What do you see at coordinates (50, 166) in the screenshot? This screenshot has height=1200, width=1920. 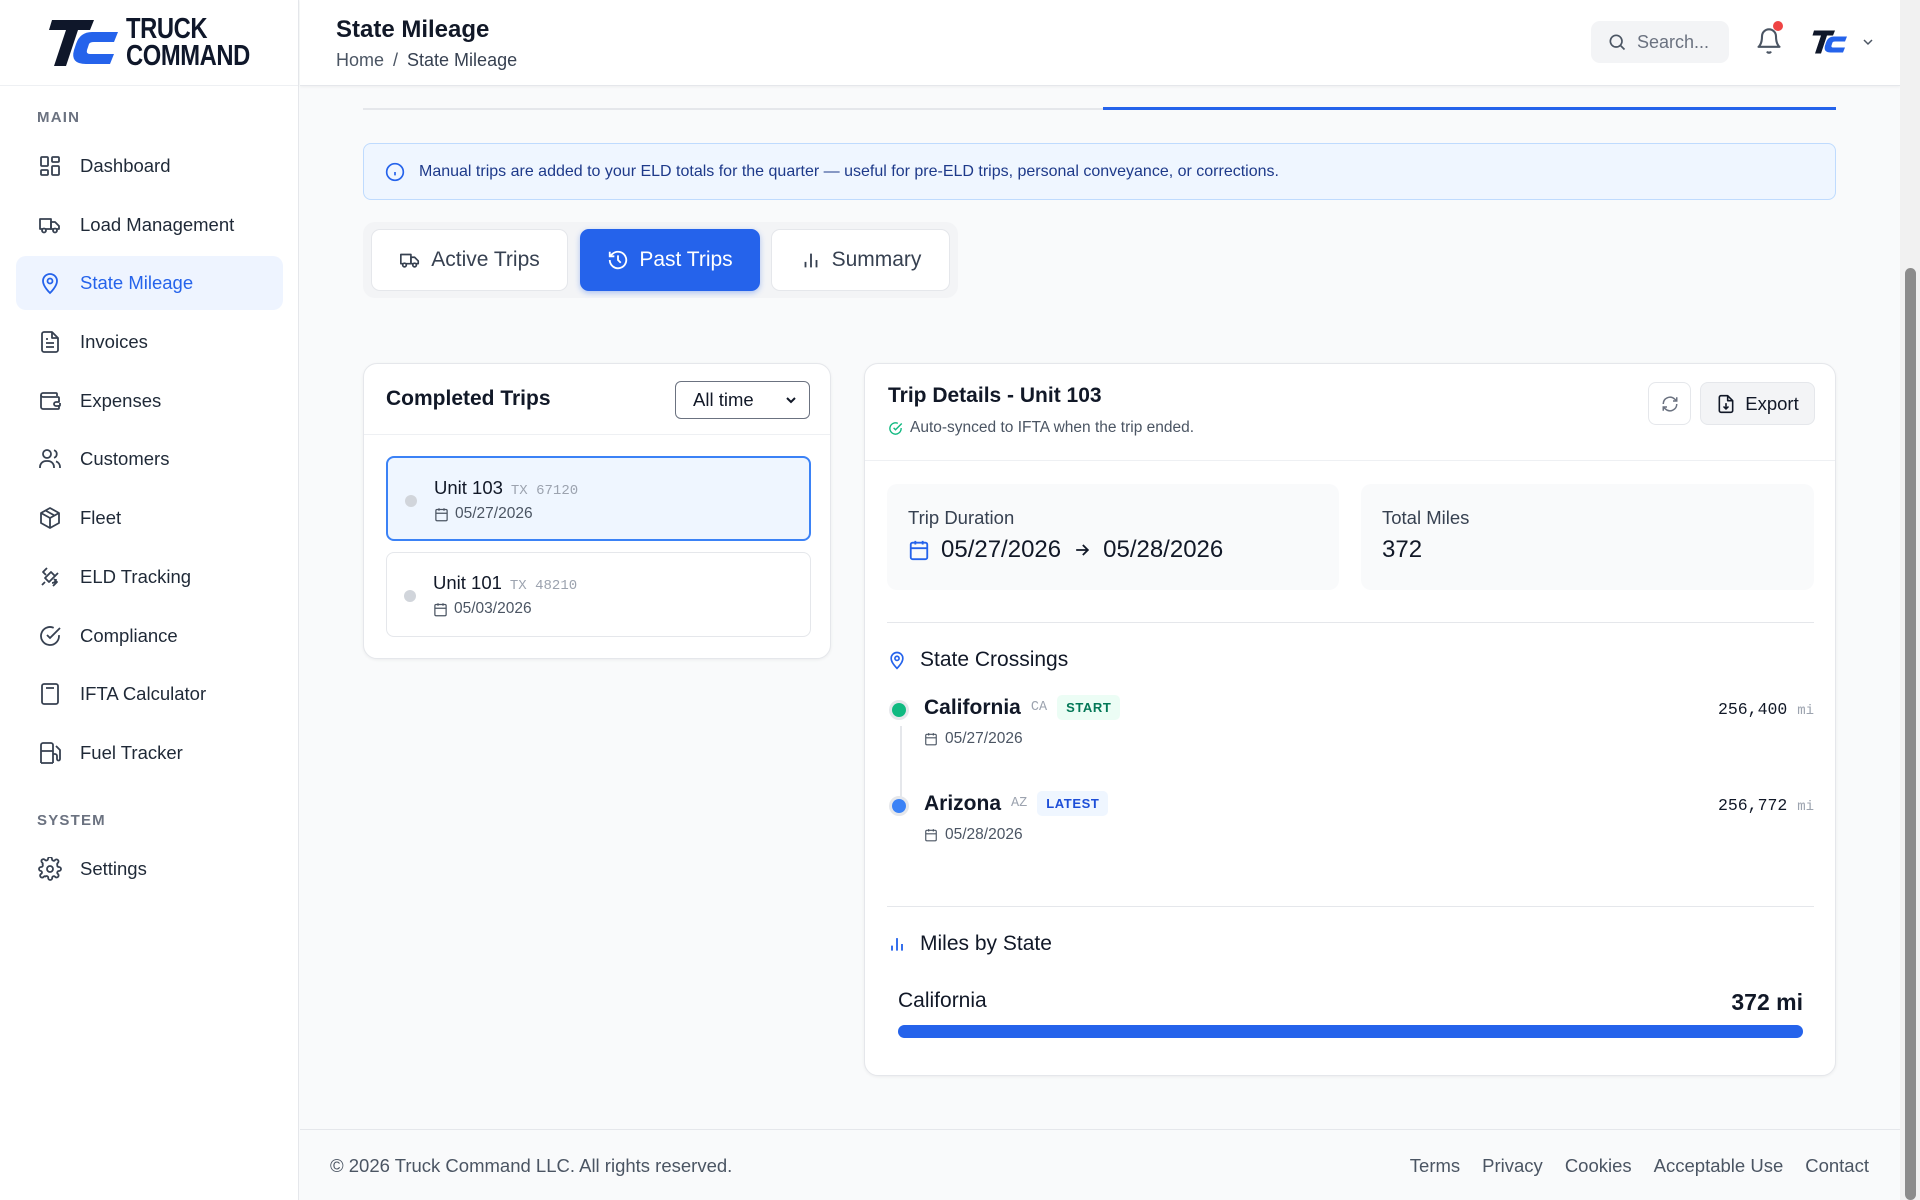 I see `dashboard-icon` at bounding box center [50, 166].